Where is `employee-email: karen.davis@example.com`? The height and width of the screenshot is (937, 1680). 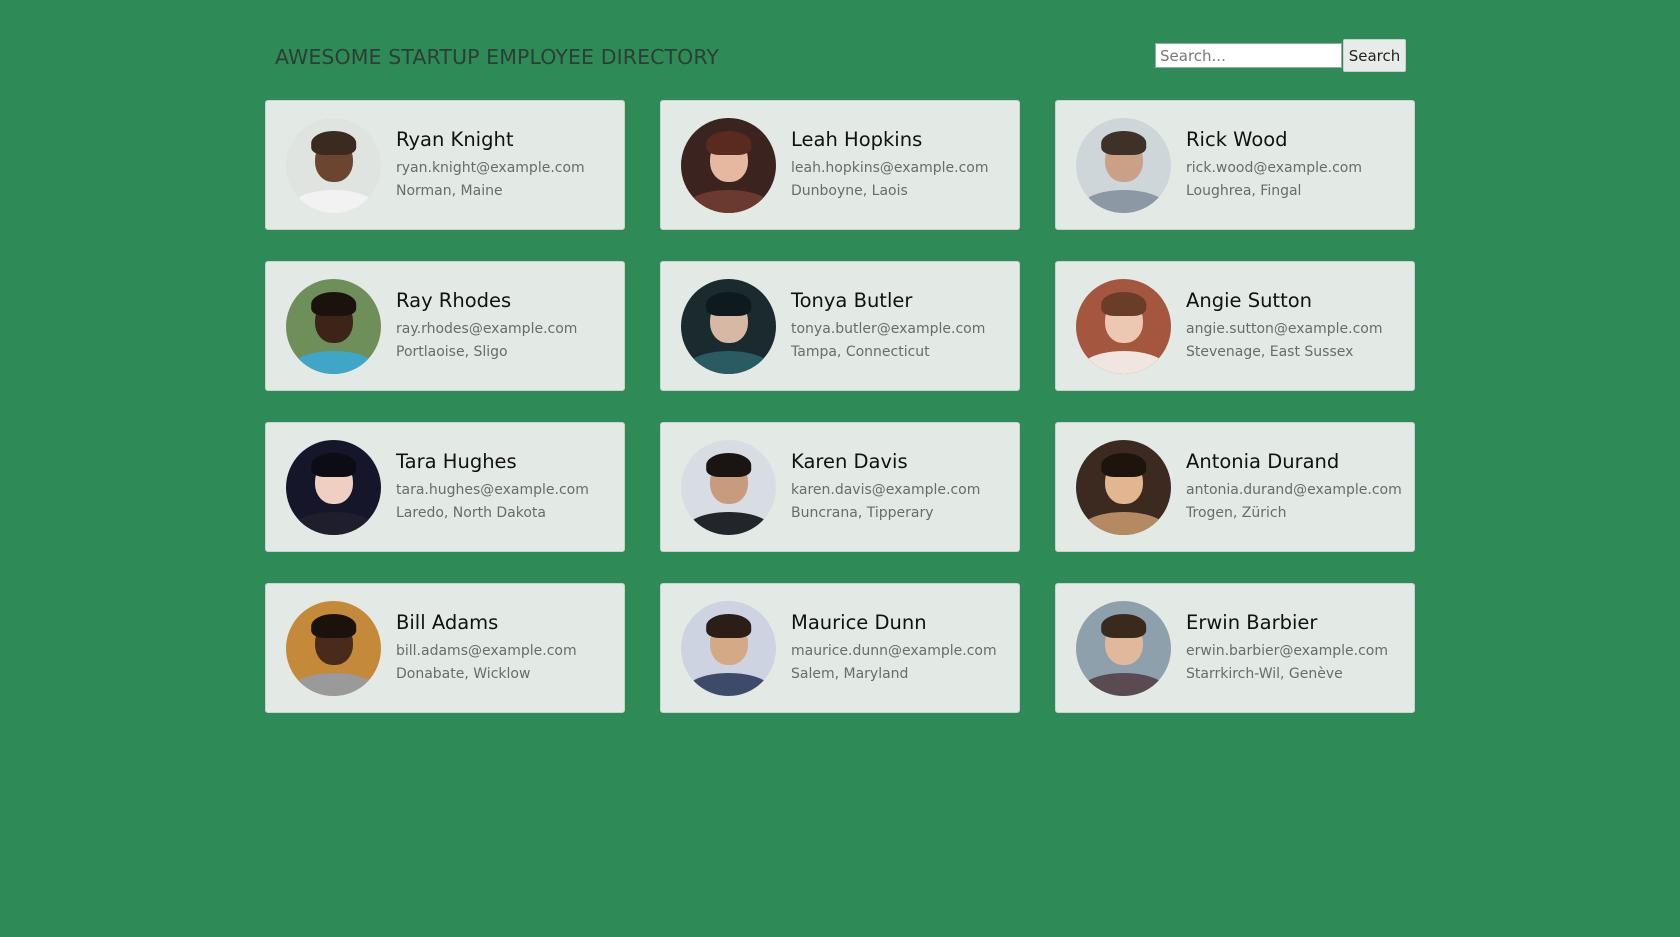
employee-email: karen.davis@example.com is located at coordinates (886, 489).